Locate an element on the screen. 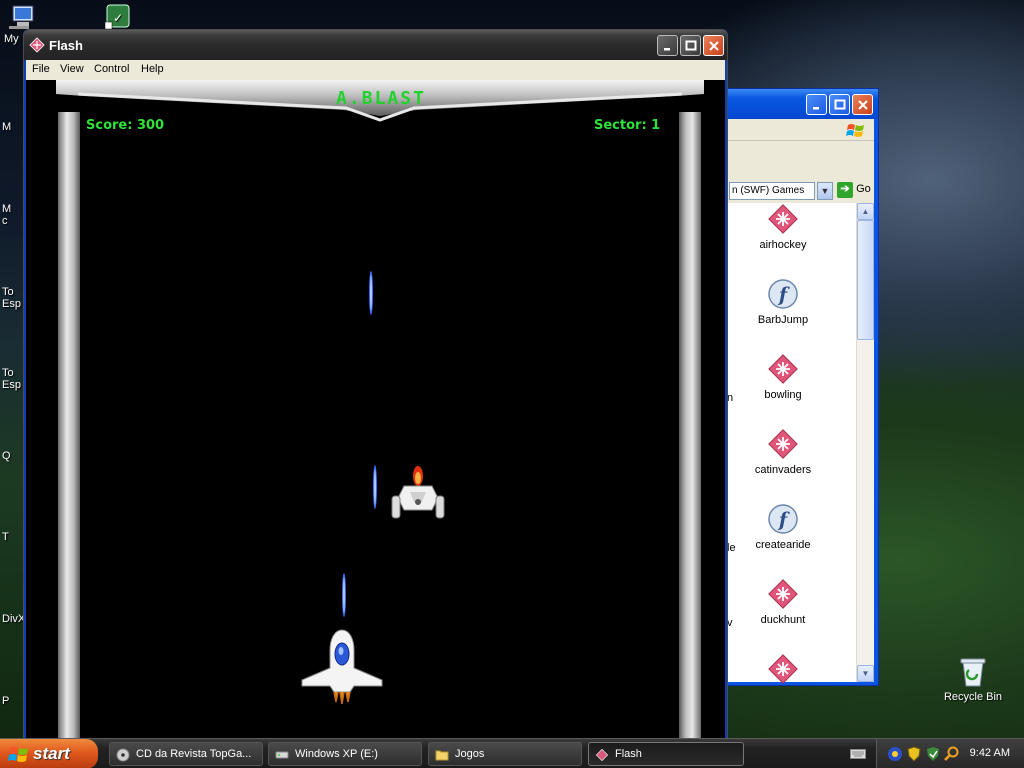  clipped-text-2: le is located at coordinates (731, 548).